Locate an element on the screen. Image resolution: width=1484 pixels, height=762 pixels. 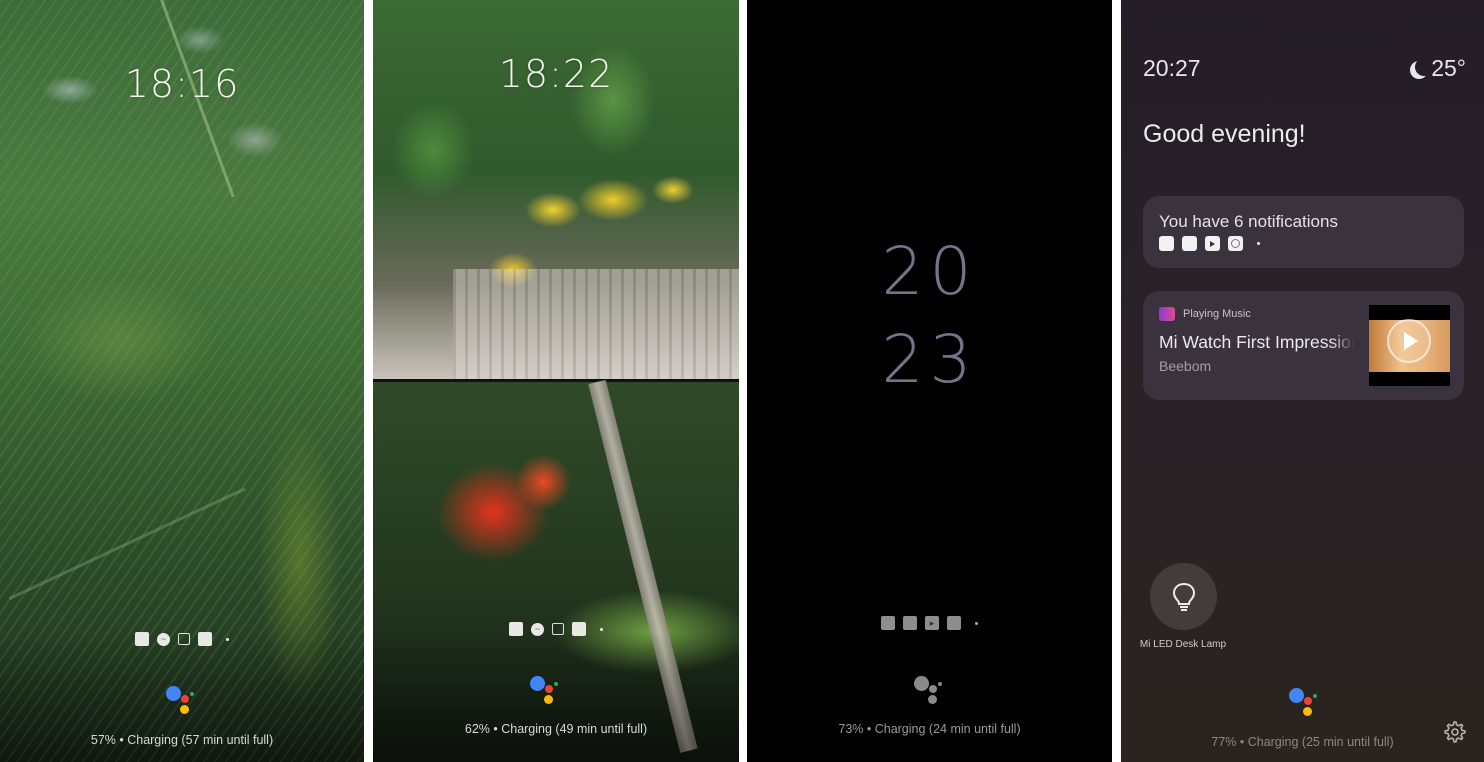
media-artist: Beebom is located at coordinates (1185, 366).